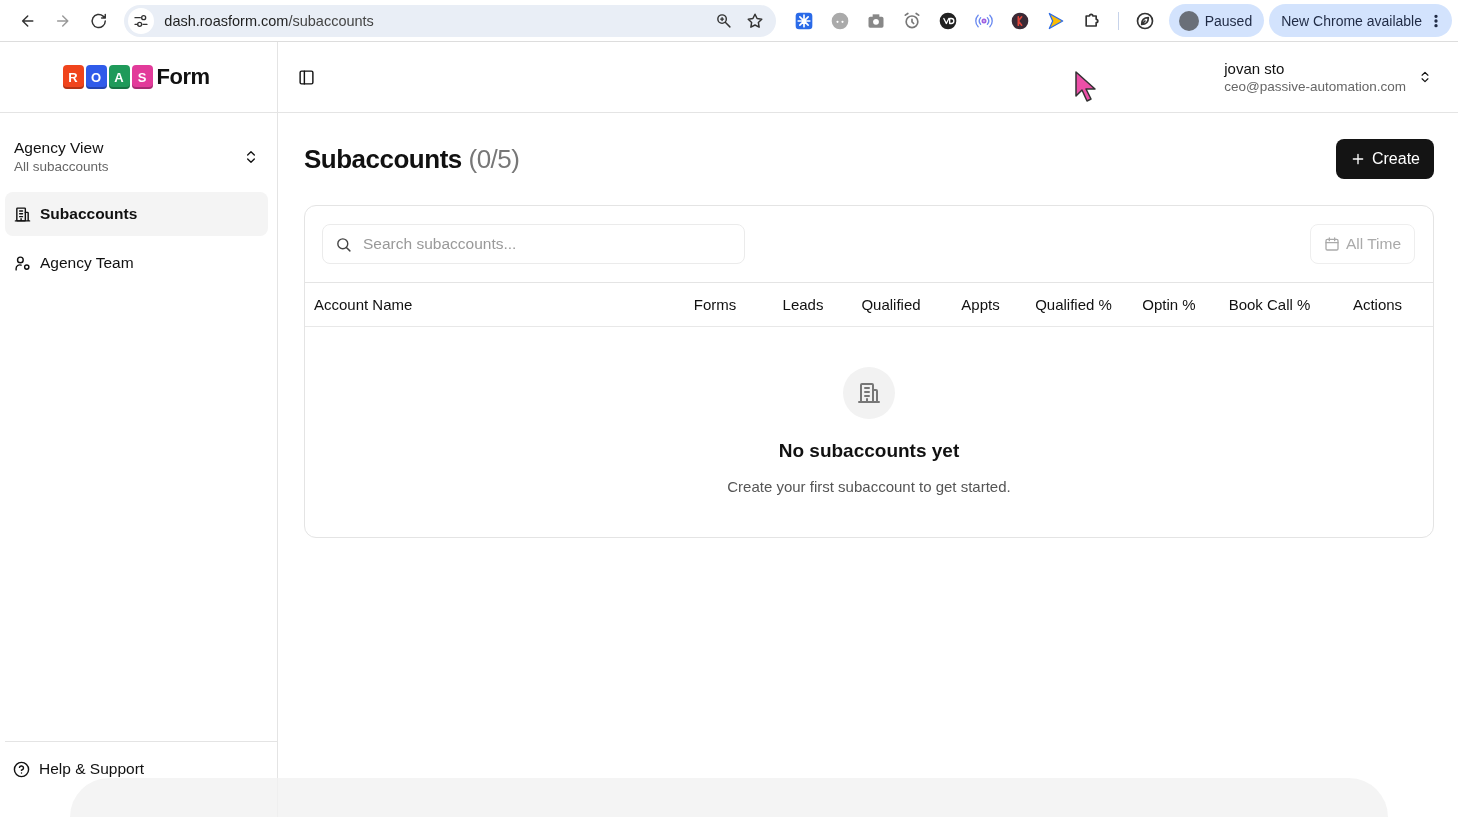 The image size is (1458, 817). Describe the element at coordinates (891, 304) in the screenshot. I see `column-header: Qualified` at that location.